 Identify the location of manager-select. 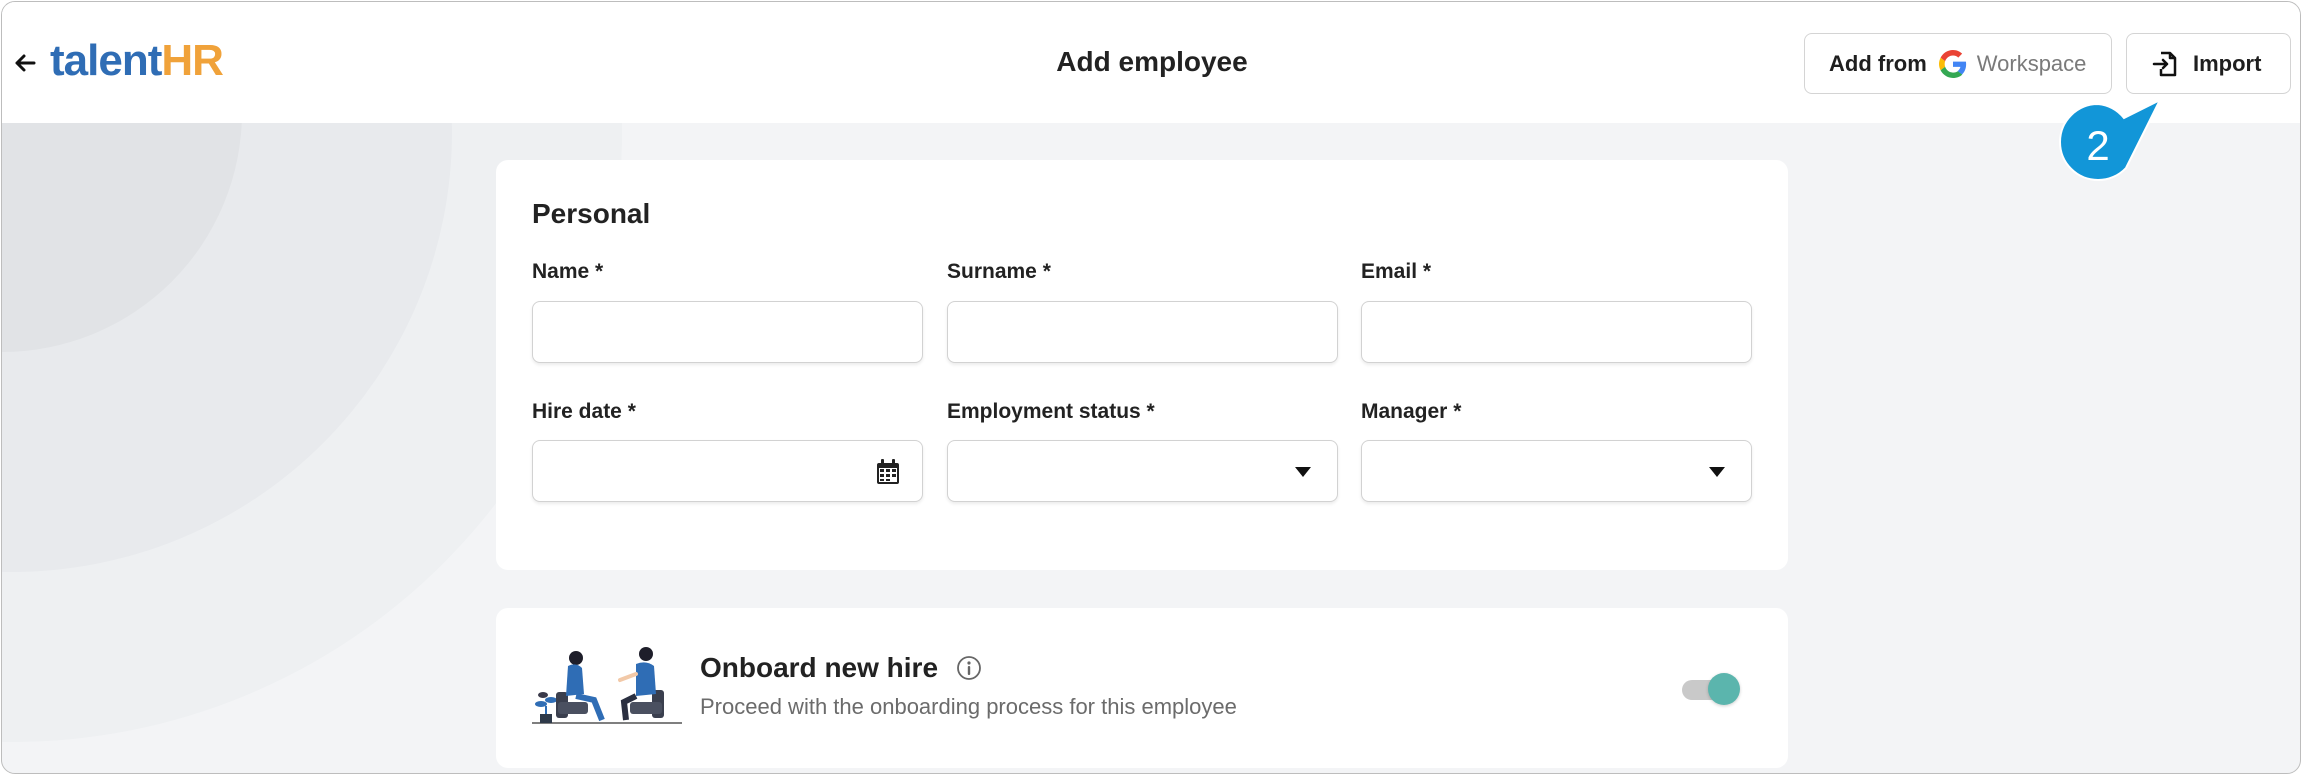
(1556, 471).